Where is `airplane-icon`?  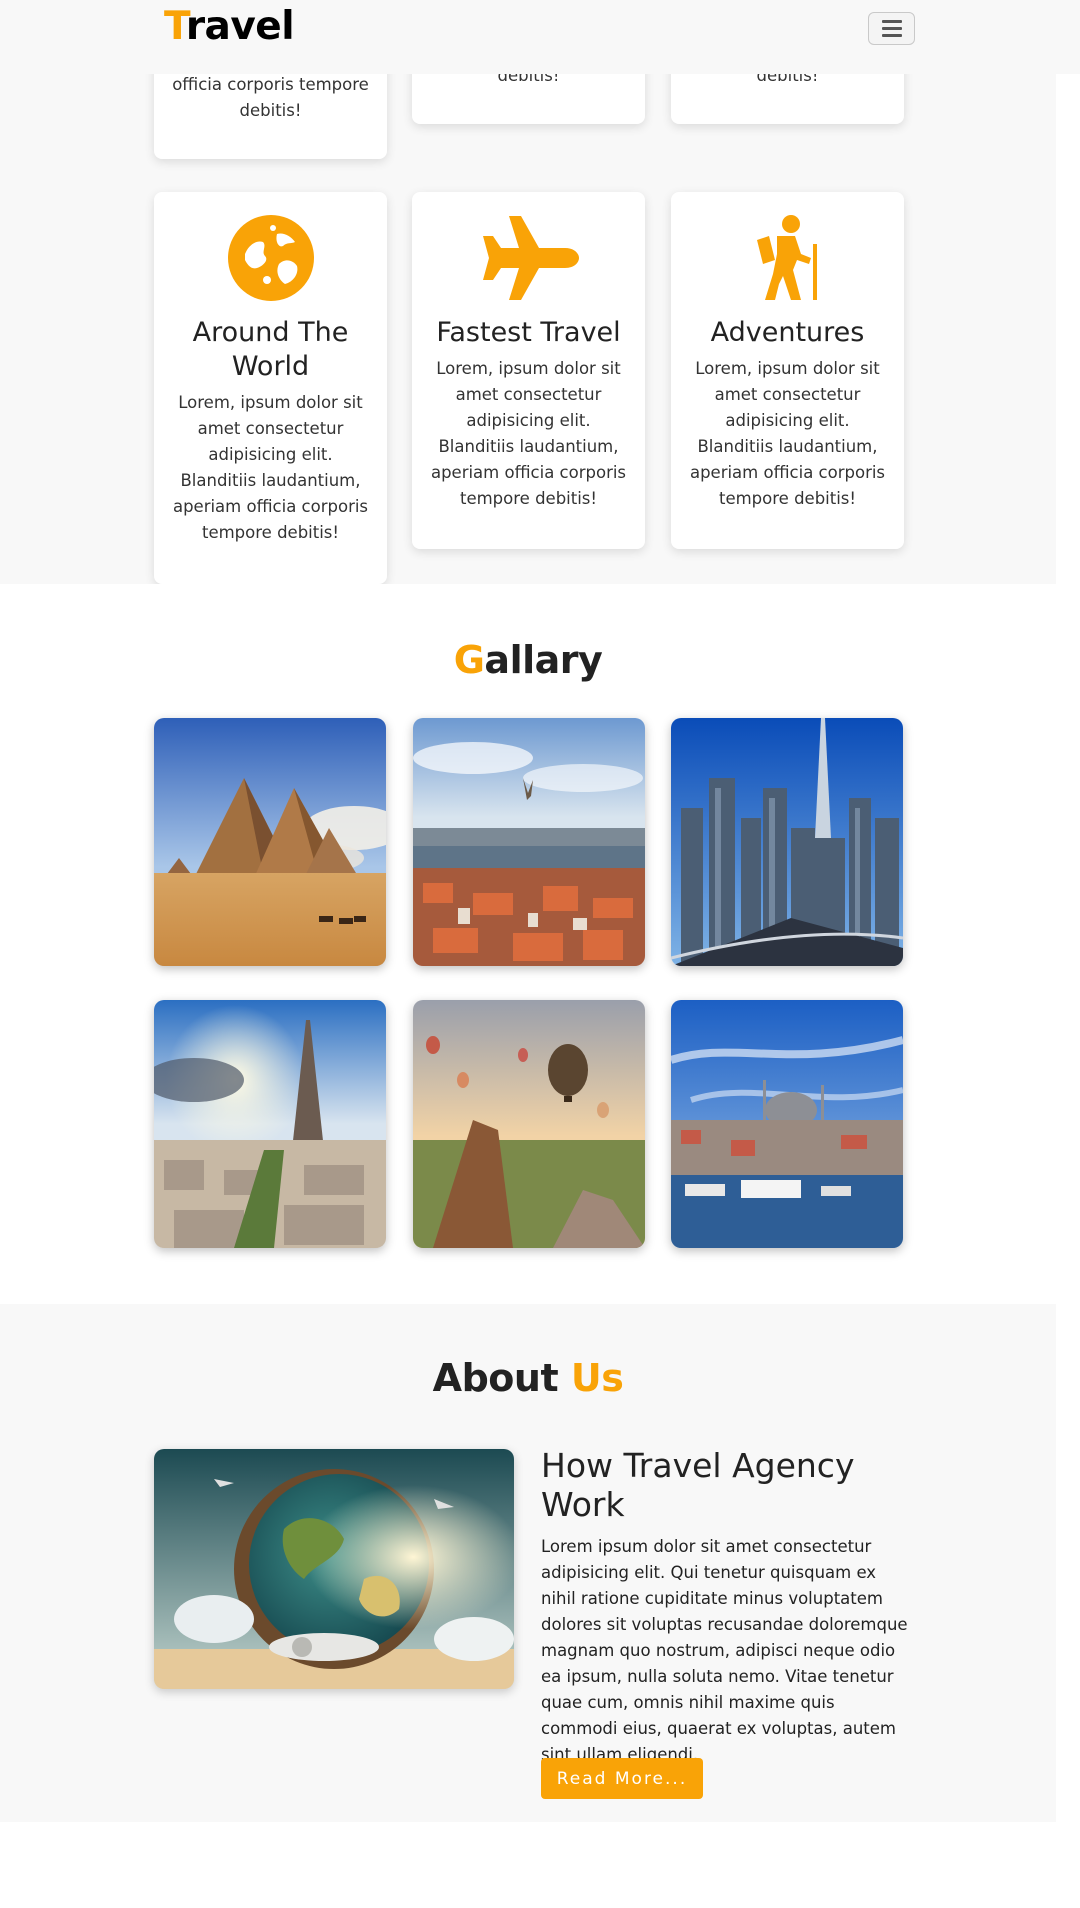
airplane-icon is located at coordinates (528, 258).